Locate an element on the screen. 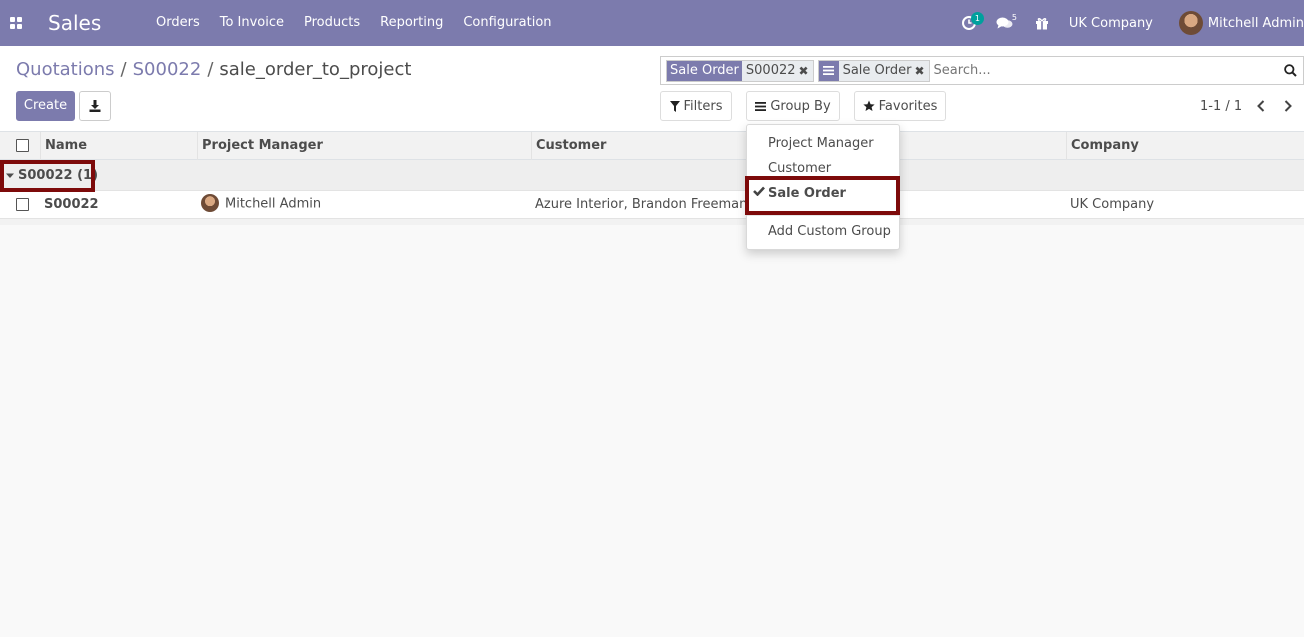 The image size is (1304, 637). manager-name: Mitchell Admin is located at coordinates (273, 204).